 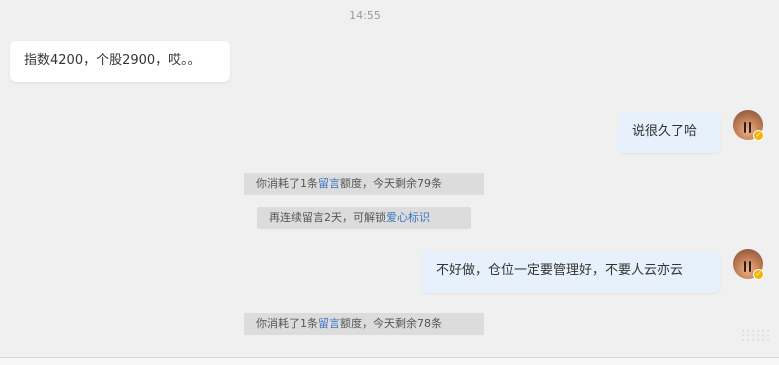 What do you see at coordinates (665, 131) in the screenshot?
I see `message-text: 说很久了哈` at bounding box center [665, 131].